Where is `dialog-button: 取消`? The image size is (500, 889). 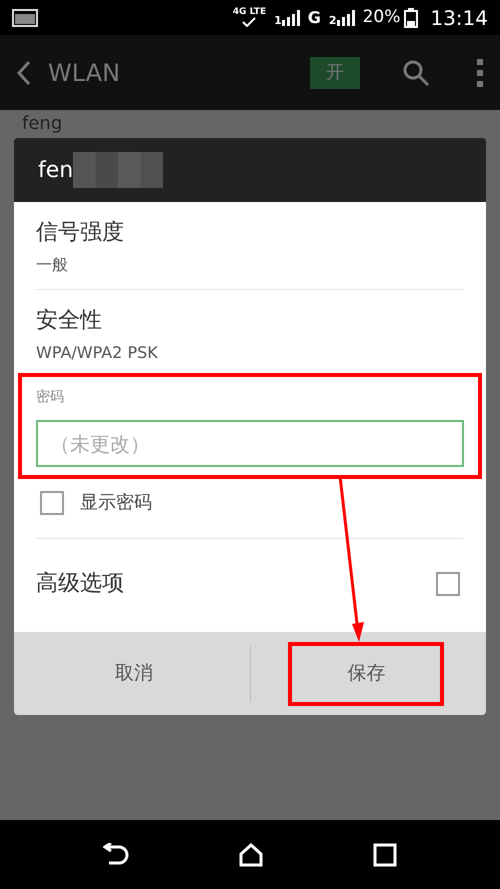
dialog-button: 取消 is located at coordinates (134, 674).